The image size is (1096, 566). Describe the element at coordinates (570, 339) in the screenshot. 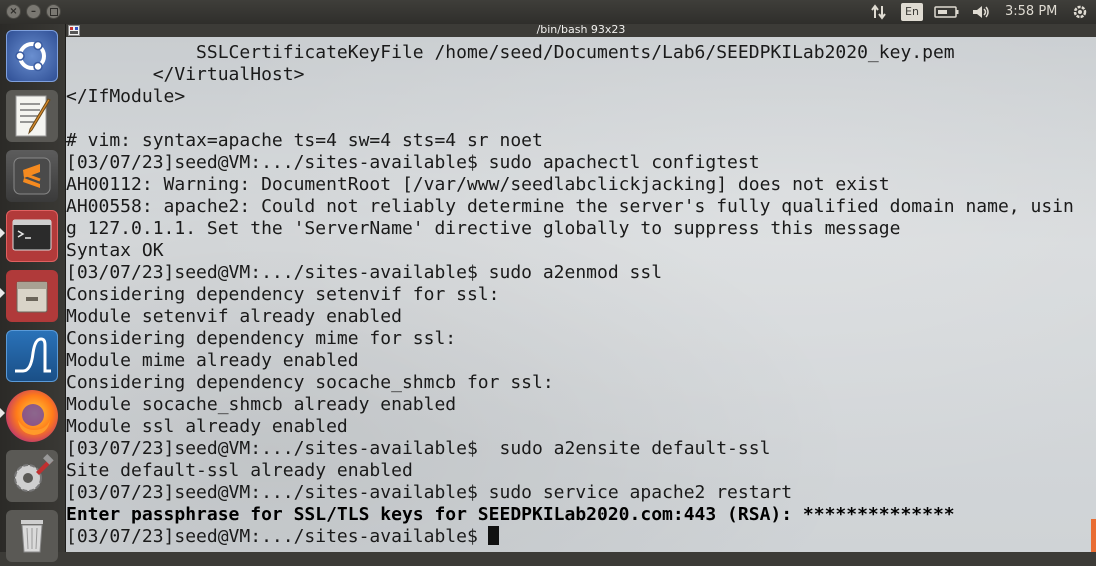

I see `terminal-line: Considering dependency mime for ssl:` at that location.